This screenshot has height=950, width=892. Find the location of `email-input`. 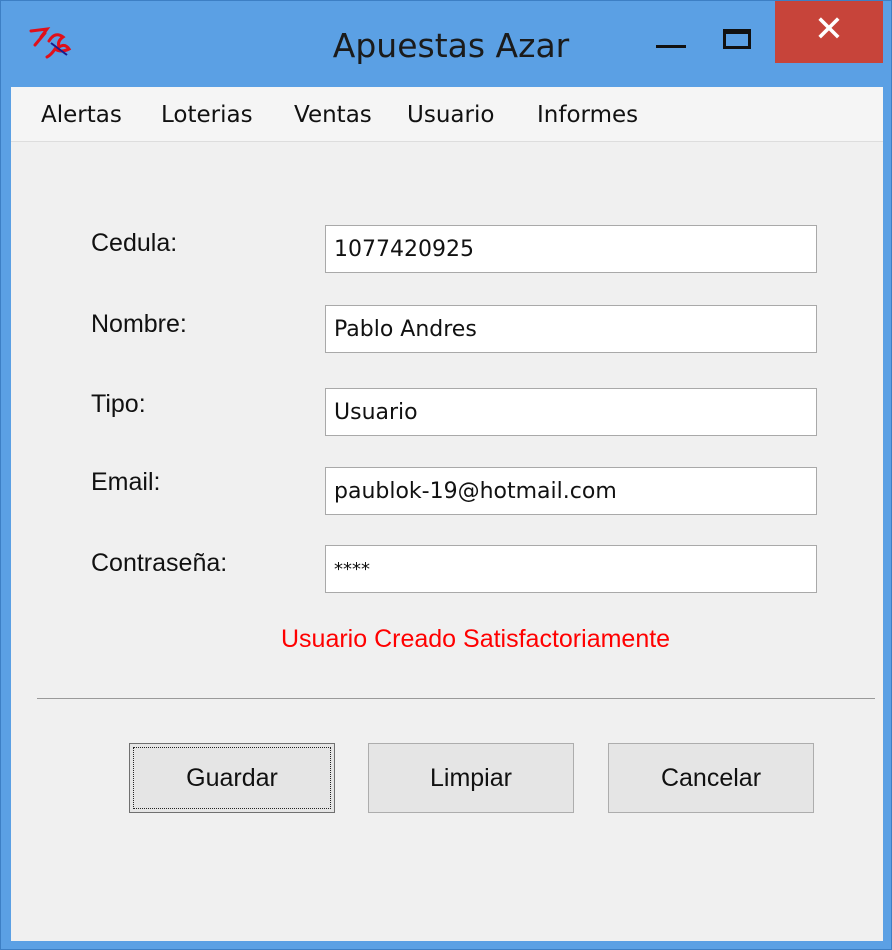

email-input is located at coordinates (571, 491).